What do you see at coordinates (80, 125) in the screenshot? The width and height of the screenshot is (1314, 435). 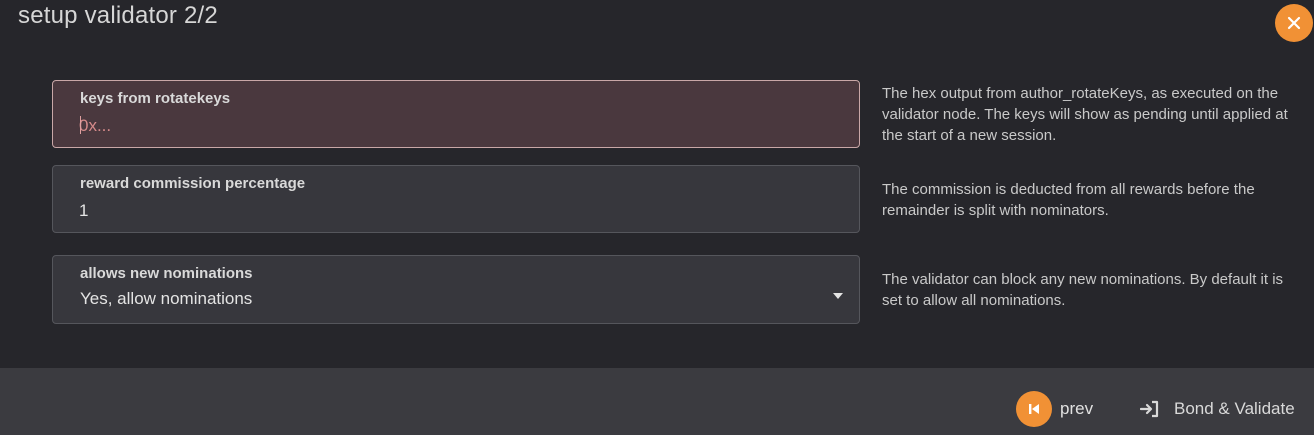 I see `text-cursor` at bounding box center [80, 125].